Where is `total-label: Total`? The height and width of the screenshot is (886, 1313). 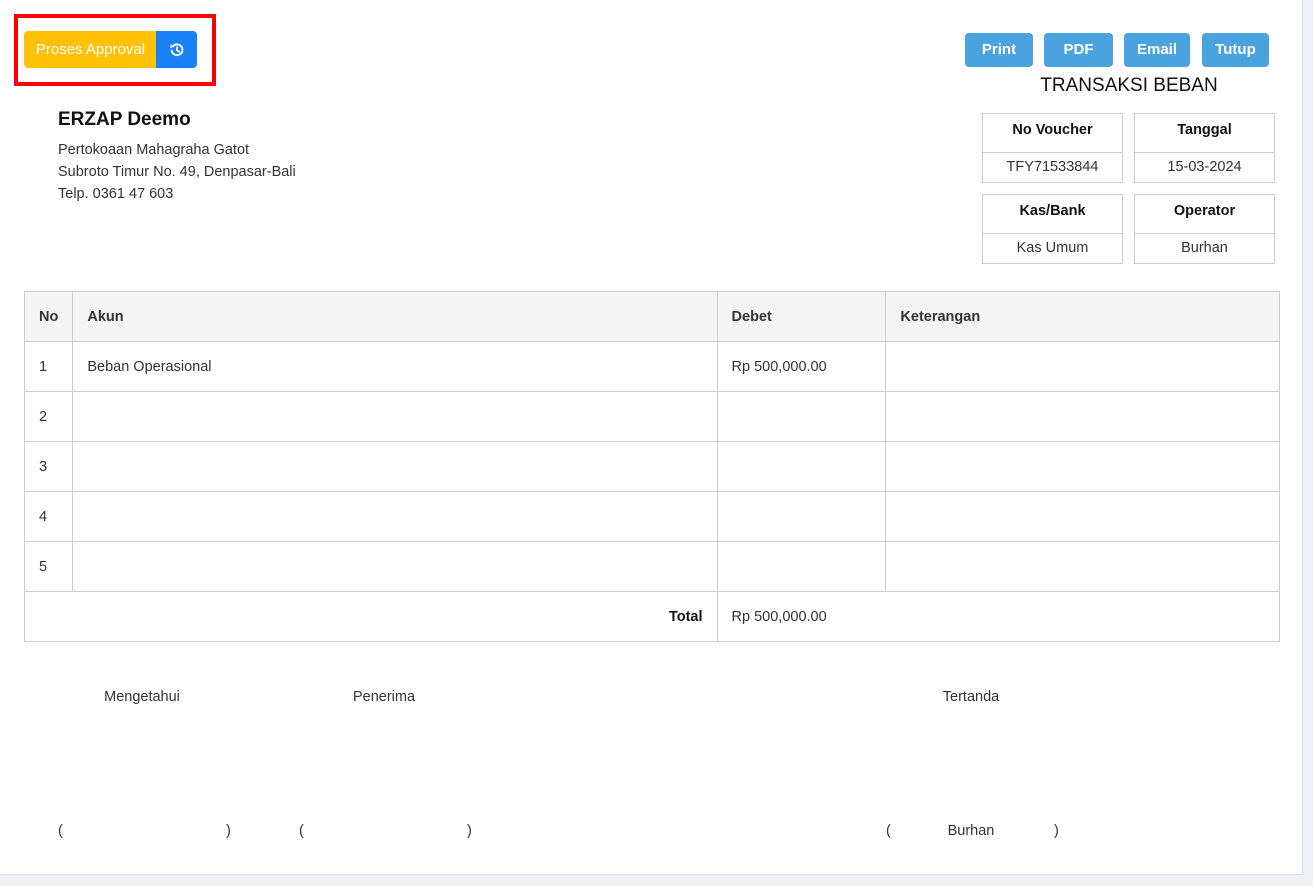 total-label: Total is located at coordinates (371, 616).